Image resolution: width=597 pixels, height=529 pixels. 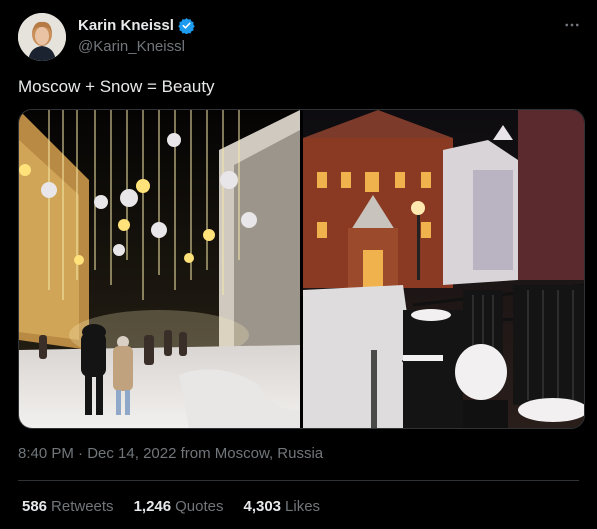 I want to click on author-handle: @Karin_Kneissl, so click(x=131, y=46).